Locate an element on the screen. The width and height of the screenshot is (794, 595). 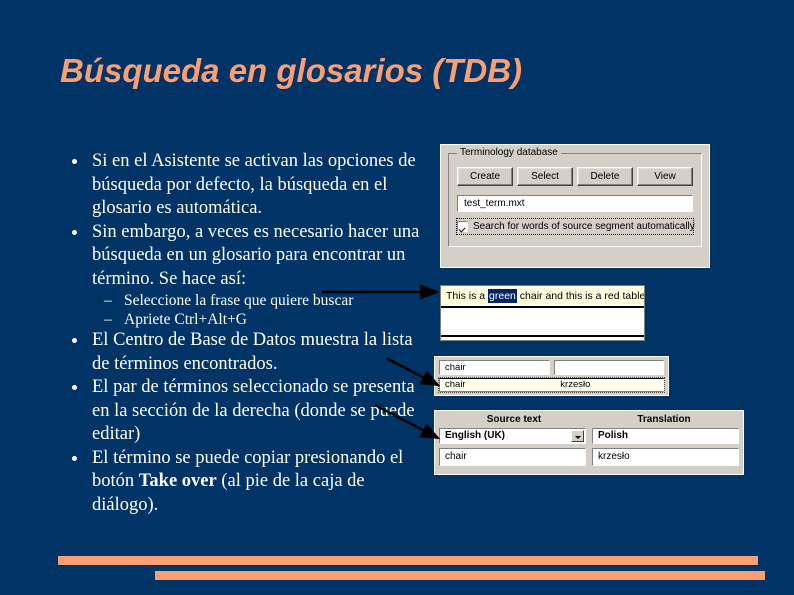
sub-list-item: – Seleccione la frase que quiere buscar is located at coordinates (242, 300).